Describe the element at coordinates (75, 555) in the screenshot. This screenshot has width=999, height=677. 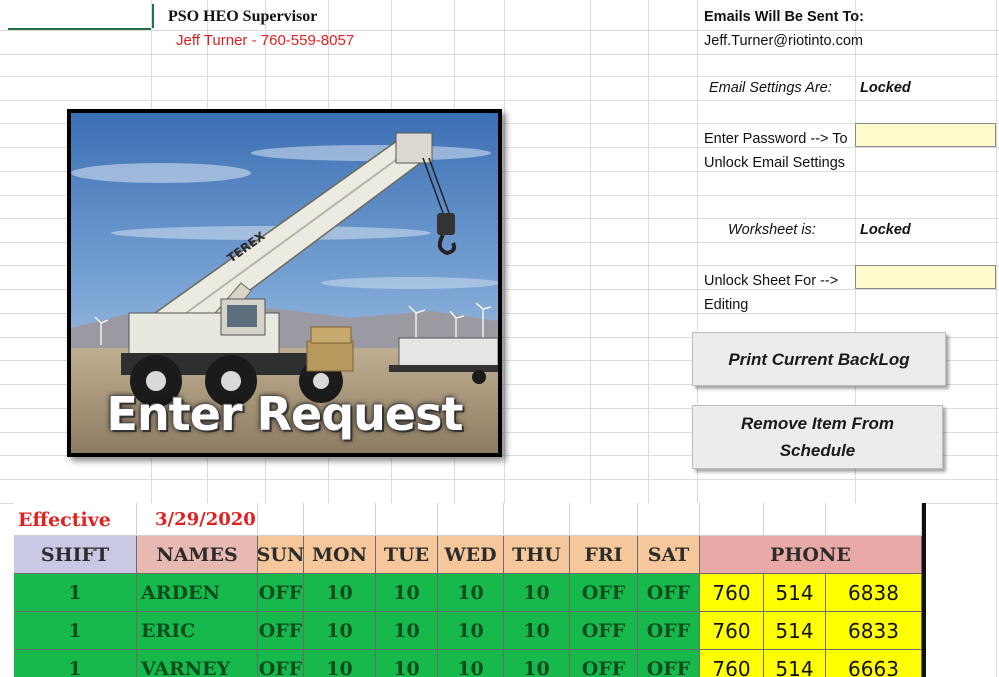
I see `header-shift: SHIFT` at that location.